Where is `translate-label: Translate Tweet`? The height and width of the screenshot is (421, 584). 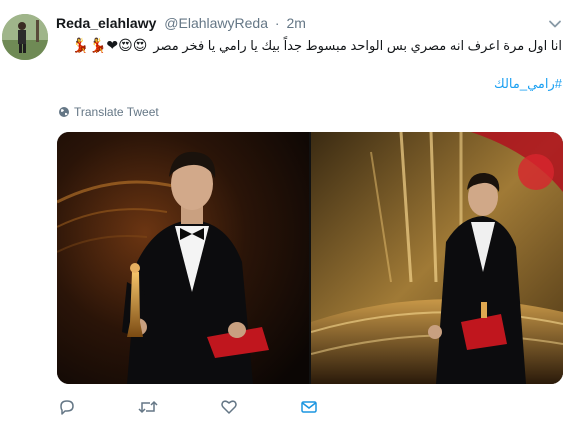
translate-label: Translate Tweet is located at coordinates (116, 112).